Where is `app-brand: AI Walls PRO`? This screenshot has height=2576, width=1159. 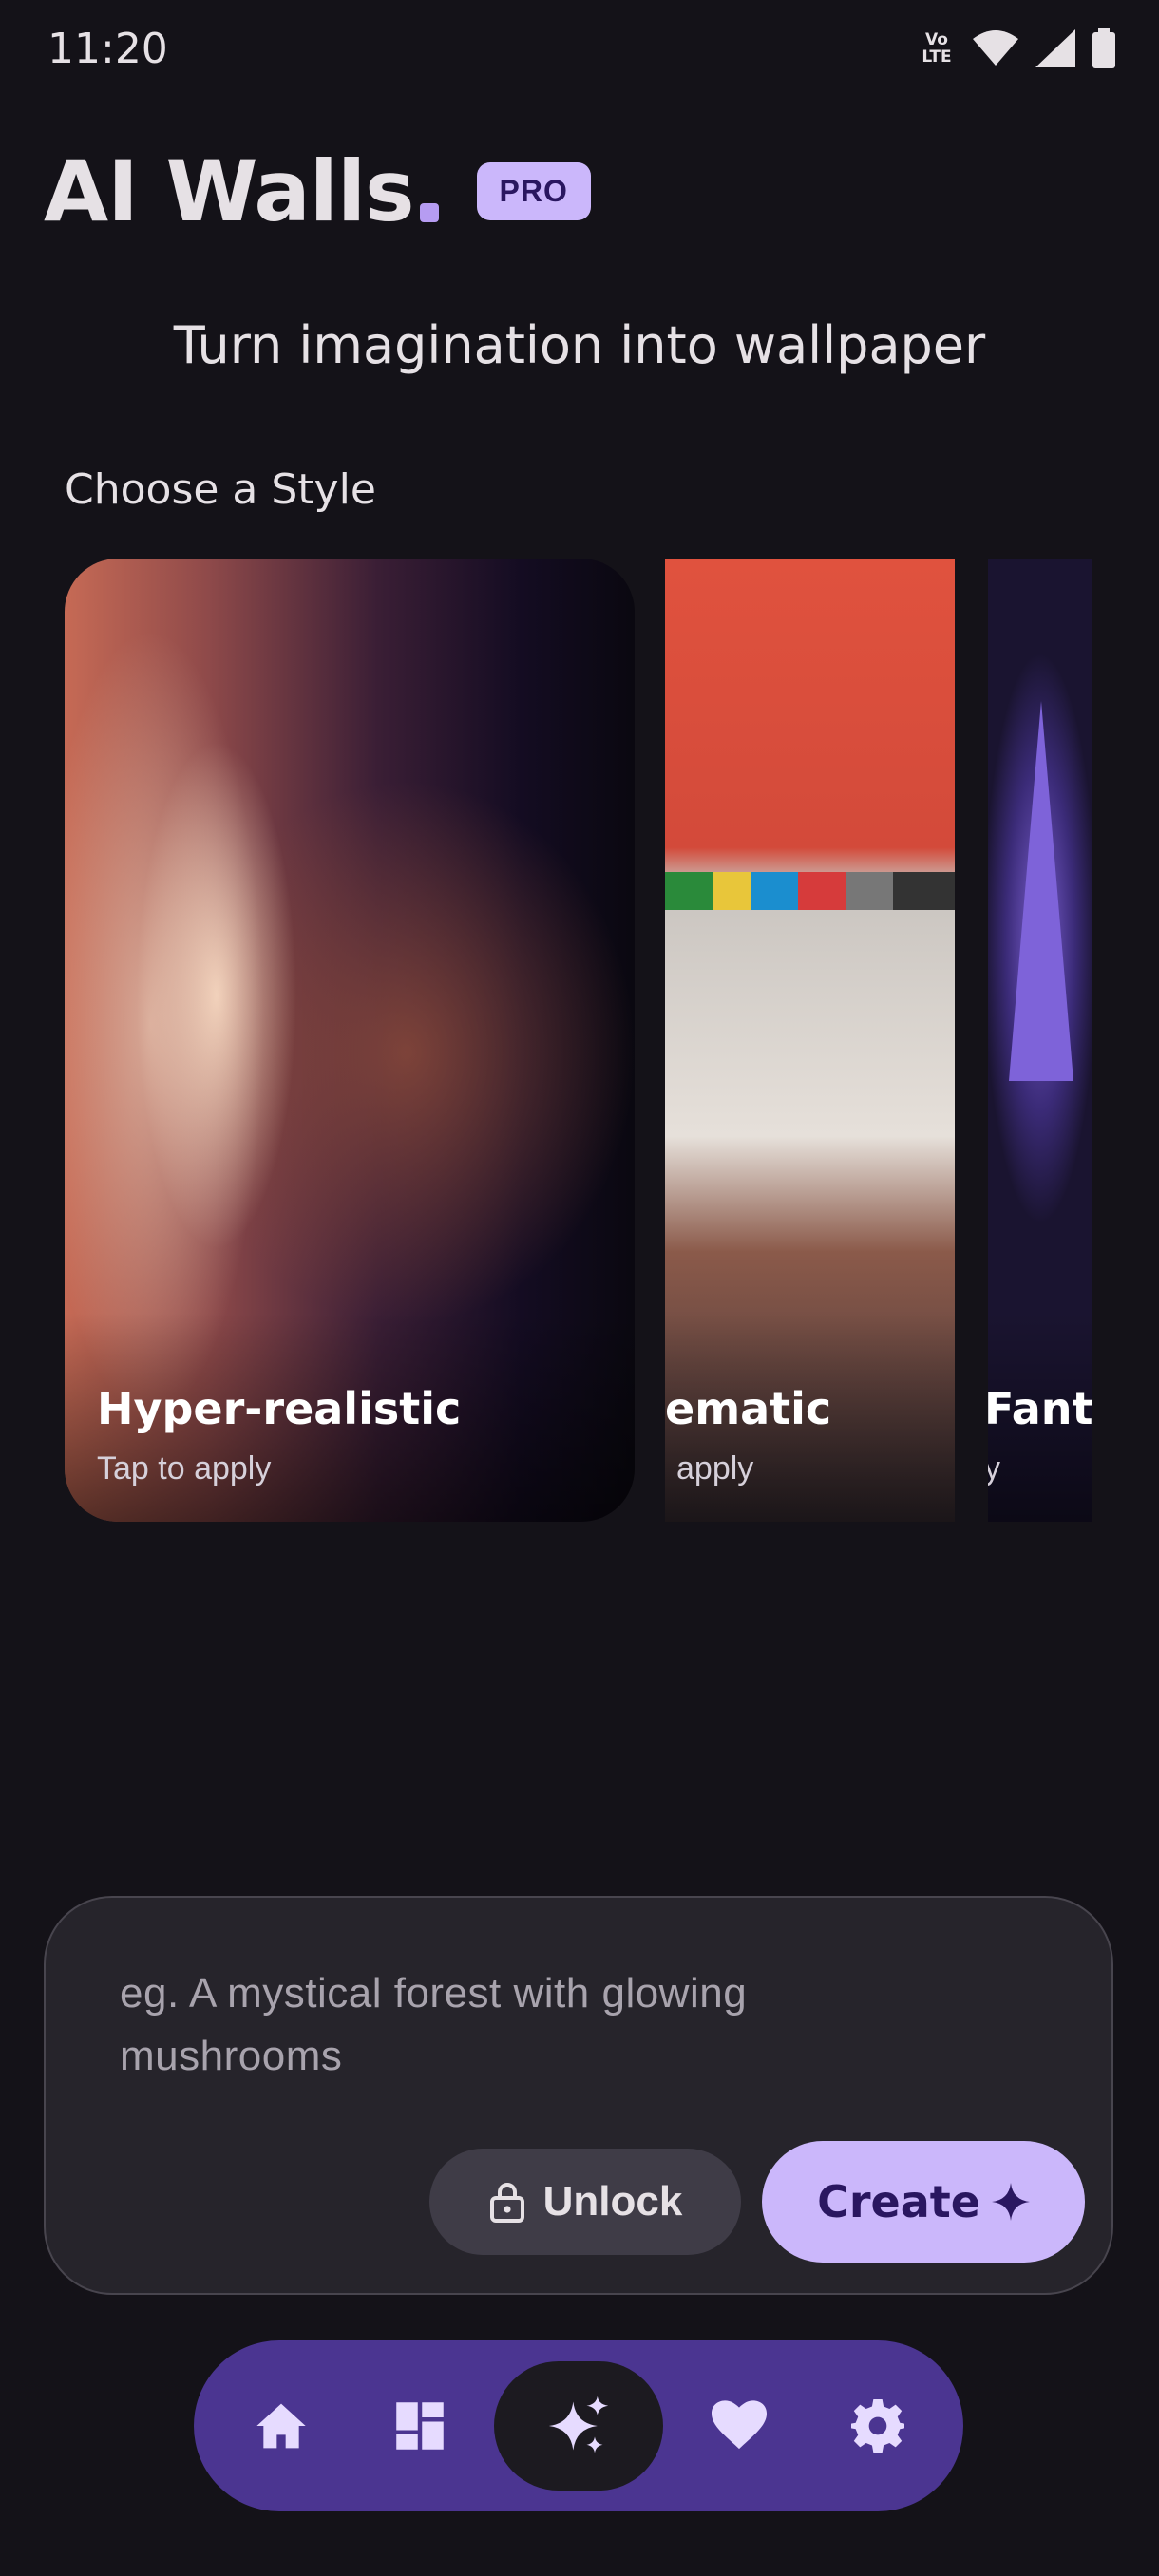
app-brand: AI Walls PRO is located at coordinates (317, 191).